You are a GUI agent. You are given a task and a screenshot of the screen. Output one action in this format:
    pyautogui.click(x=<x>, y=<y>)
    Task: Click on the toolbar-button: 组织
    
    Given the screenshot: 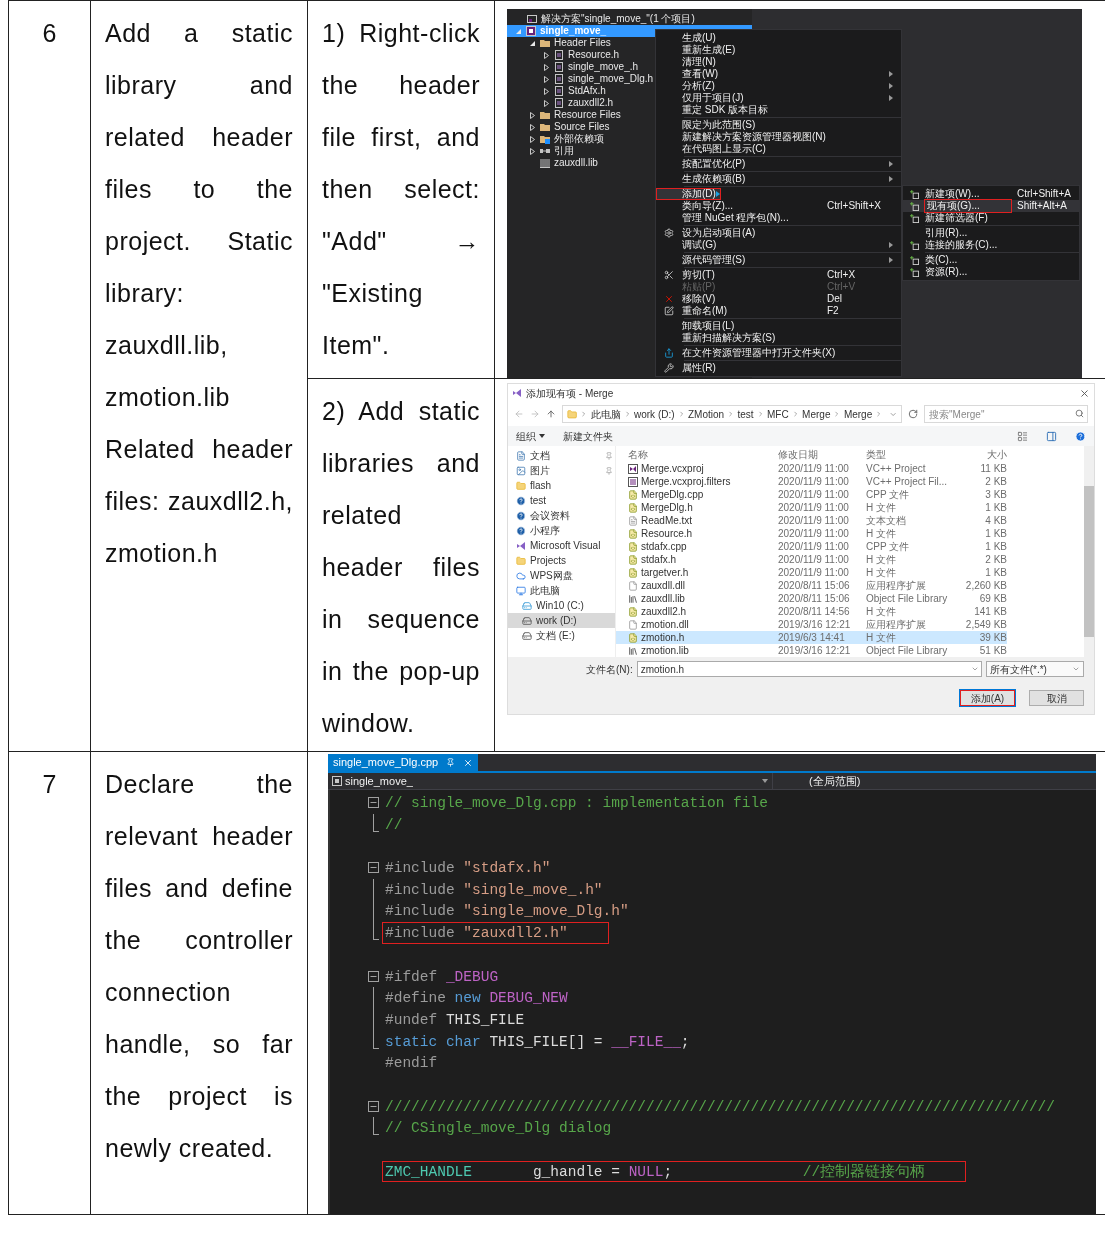 What is the action you would take?
    pyautogui.click(x=530, y=436)
    